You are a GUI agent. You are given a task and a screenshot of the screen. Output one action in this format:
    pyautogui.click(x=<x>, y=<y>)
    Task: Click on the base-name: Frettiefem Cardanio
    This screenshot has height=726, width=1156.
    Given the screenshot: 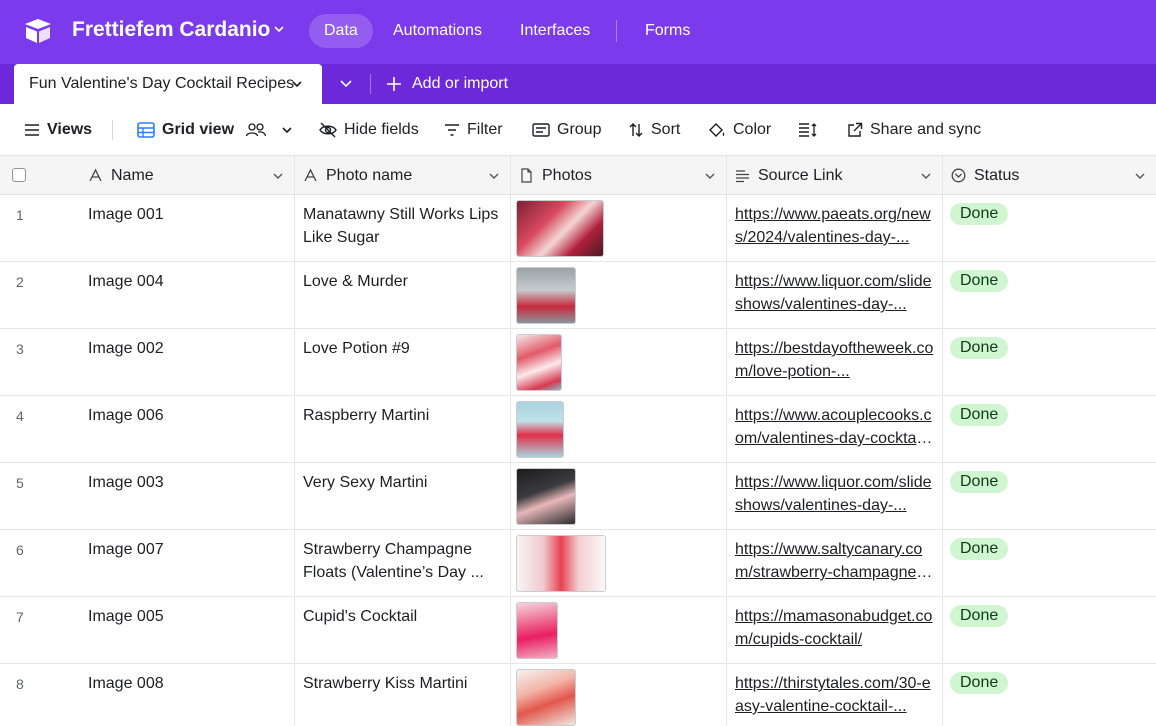 What is the action you would take?
    pyautogui.click(x=171, y=30)
    